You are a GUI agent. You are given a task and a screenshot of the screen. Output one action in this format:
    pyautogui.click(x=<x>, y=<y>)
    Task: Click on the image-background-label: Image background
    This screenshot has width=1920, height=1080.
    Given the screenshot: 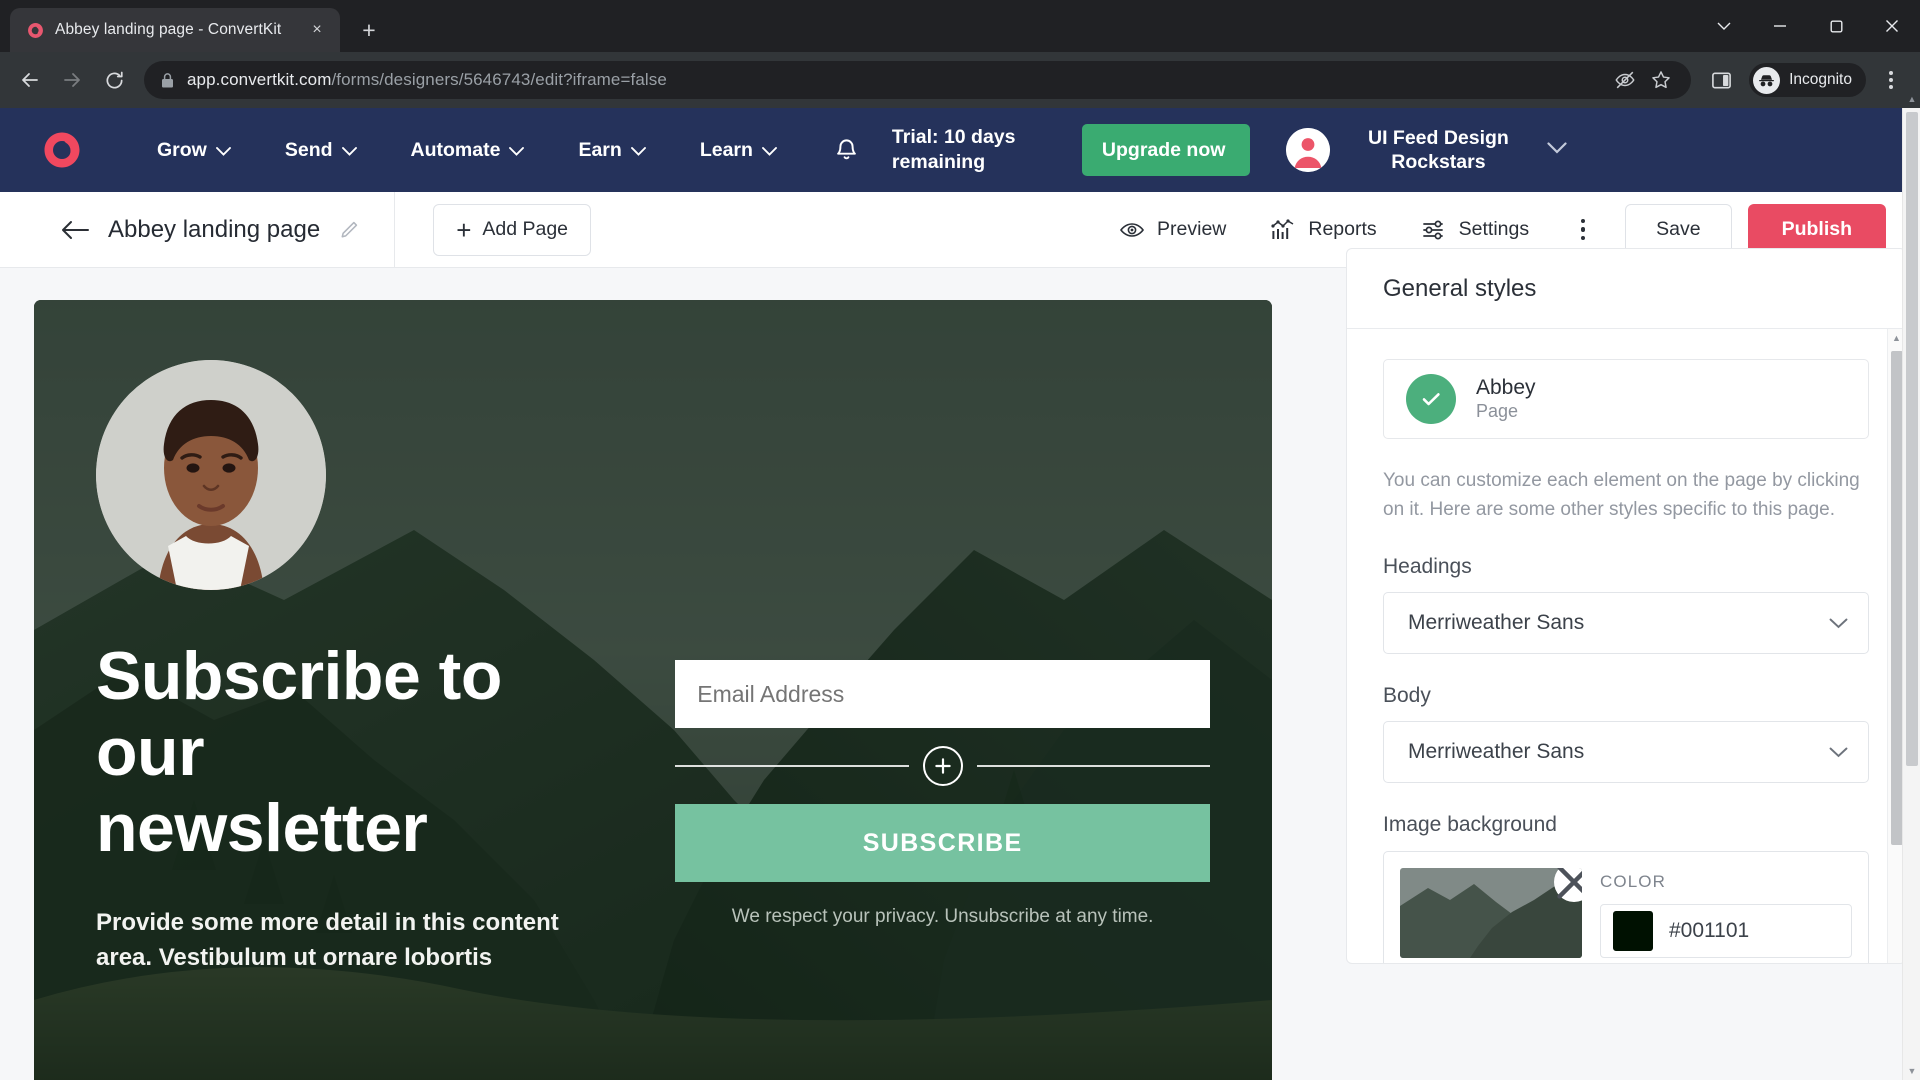 What is the action you would take?
    pyautogui.click(x=1470, y=824)
    